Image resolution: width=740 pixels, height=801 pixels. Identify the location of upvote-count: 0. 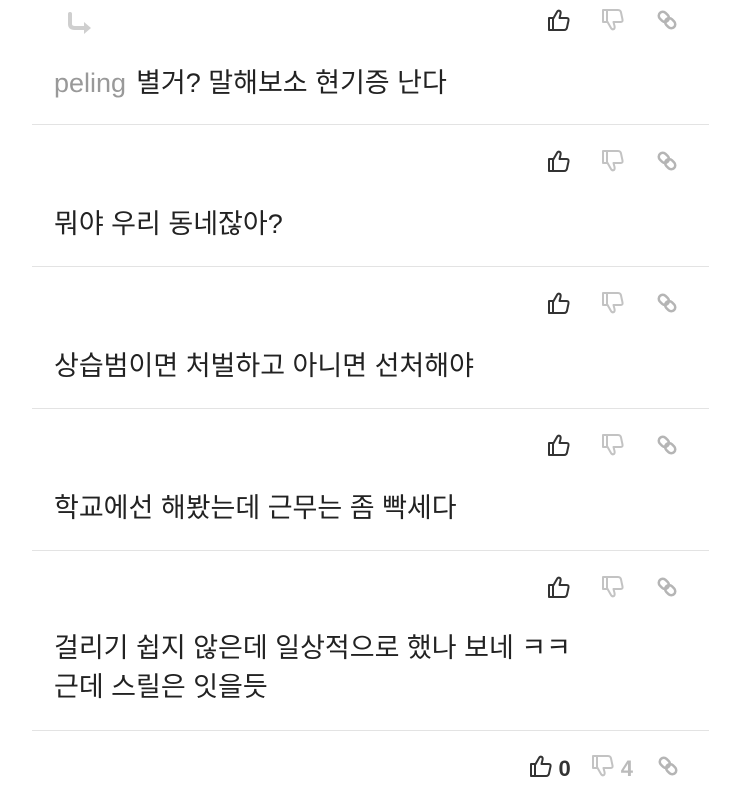
(564, 768).